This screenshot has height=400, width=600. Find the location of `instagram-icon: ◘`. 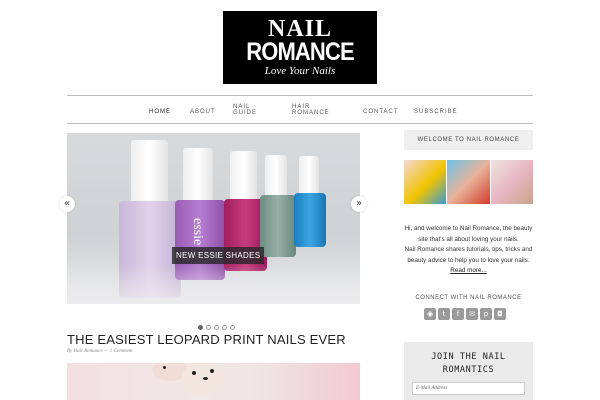

instagram-icon: ◘ is located at coordinates (500, 314).